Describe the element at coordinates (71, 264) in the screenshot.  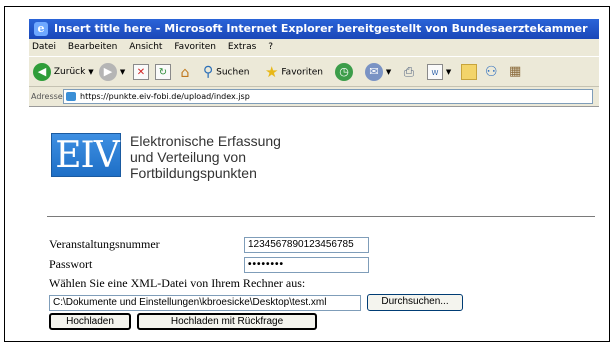
I see `password-label: Passwort` at that location.